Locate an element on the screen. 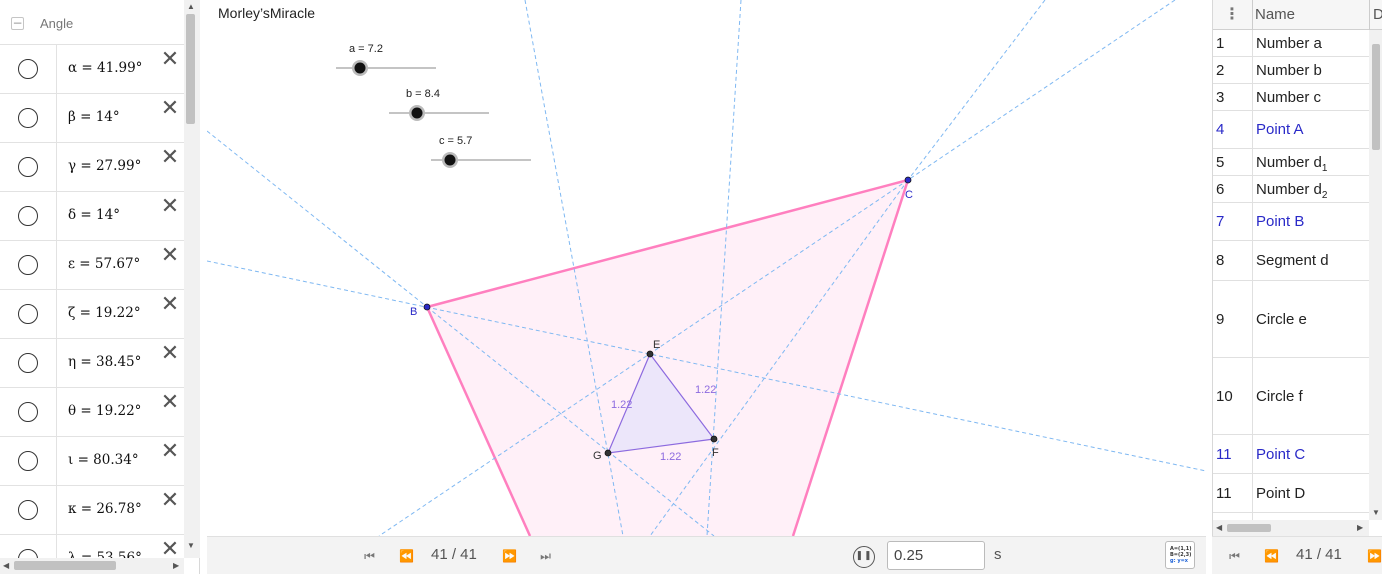  protocol-row: 7 Point B is located at coordinates (1291, 222).